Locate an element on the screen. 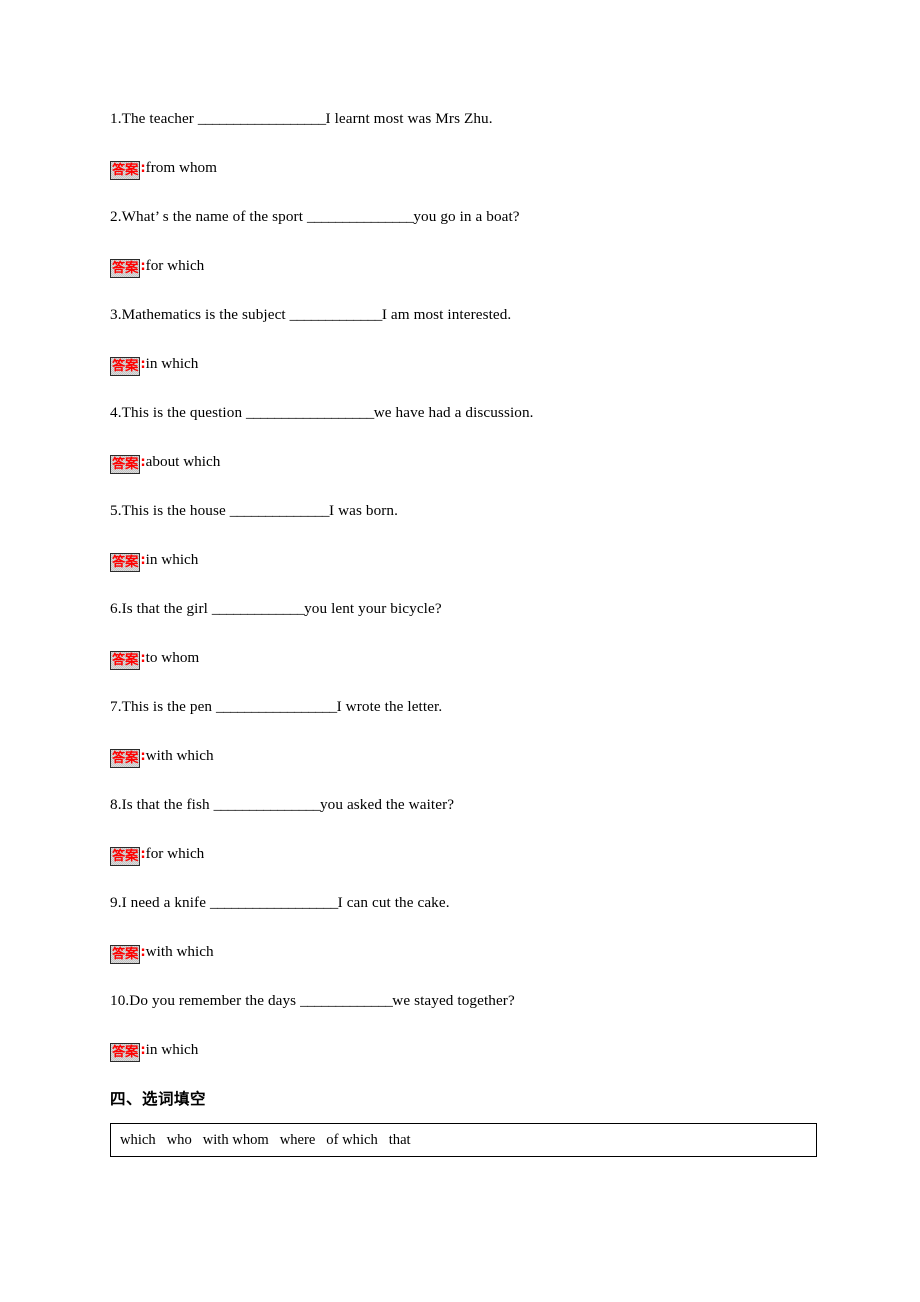 This screenshot has height=1302, width=920. section-heading: 四、选词填空 is located at coordinates (158, 1099).